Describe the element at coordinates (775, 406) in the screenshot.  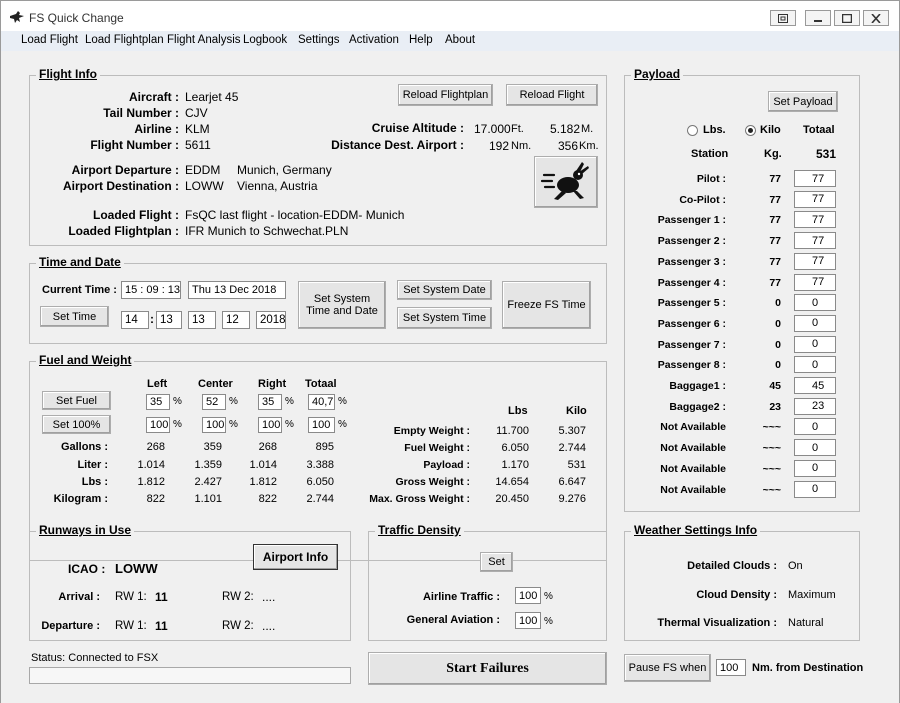
I see `station-kg-value: 23` at that location.